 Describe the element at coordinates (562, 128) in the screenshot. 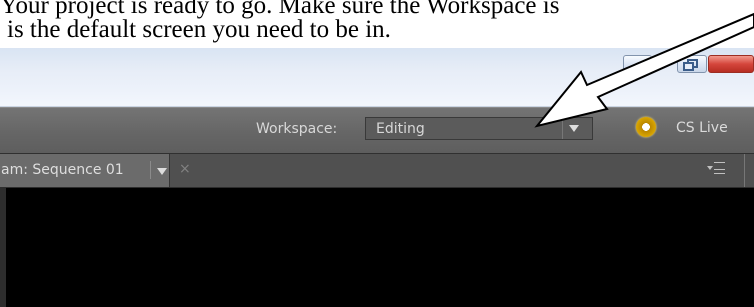

I see `dropdown-divider` at that location.